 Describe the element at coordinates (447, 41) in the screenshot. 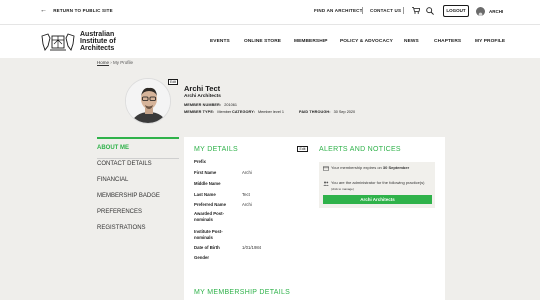

I see `nav-chapters: CHAPTERS` at that location.